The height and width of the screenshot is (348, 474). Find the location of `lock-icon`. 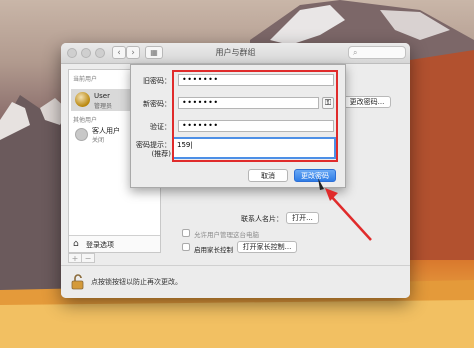

lock-icon is located at coordinates (78, 281).